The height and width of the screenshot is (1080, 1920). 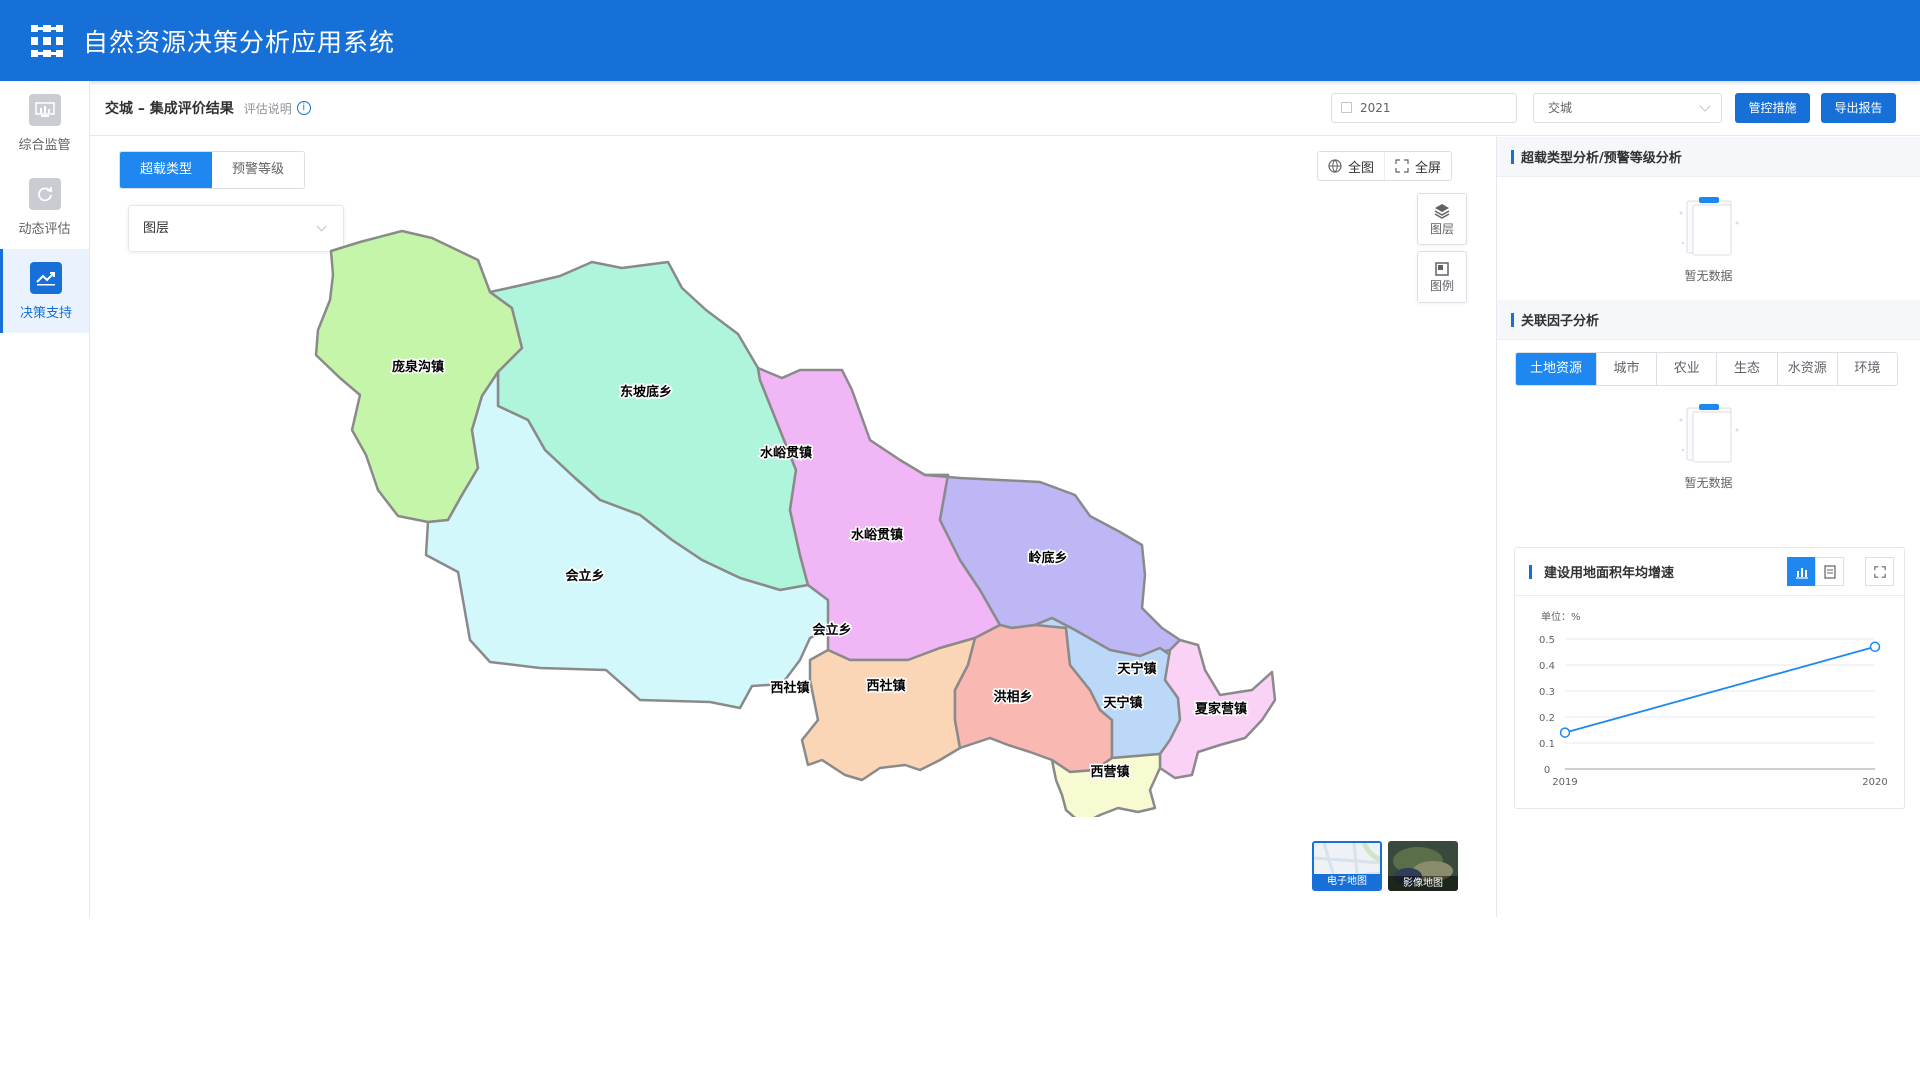 I want to click on control-measures-button: 管控措施, so click(x=1772, y=108).